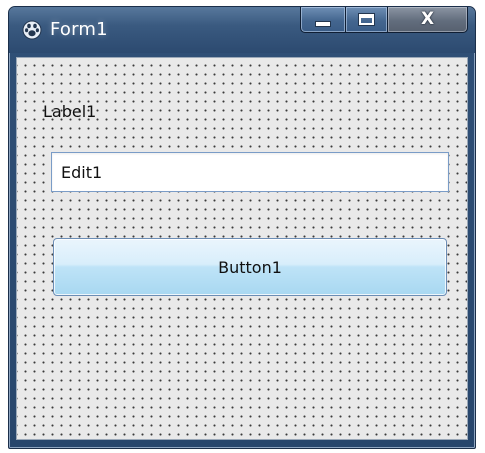  What do you see at coordinates (32, 30) in the screenshot?
I see `app-icon` at bounding box center [32, 30].